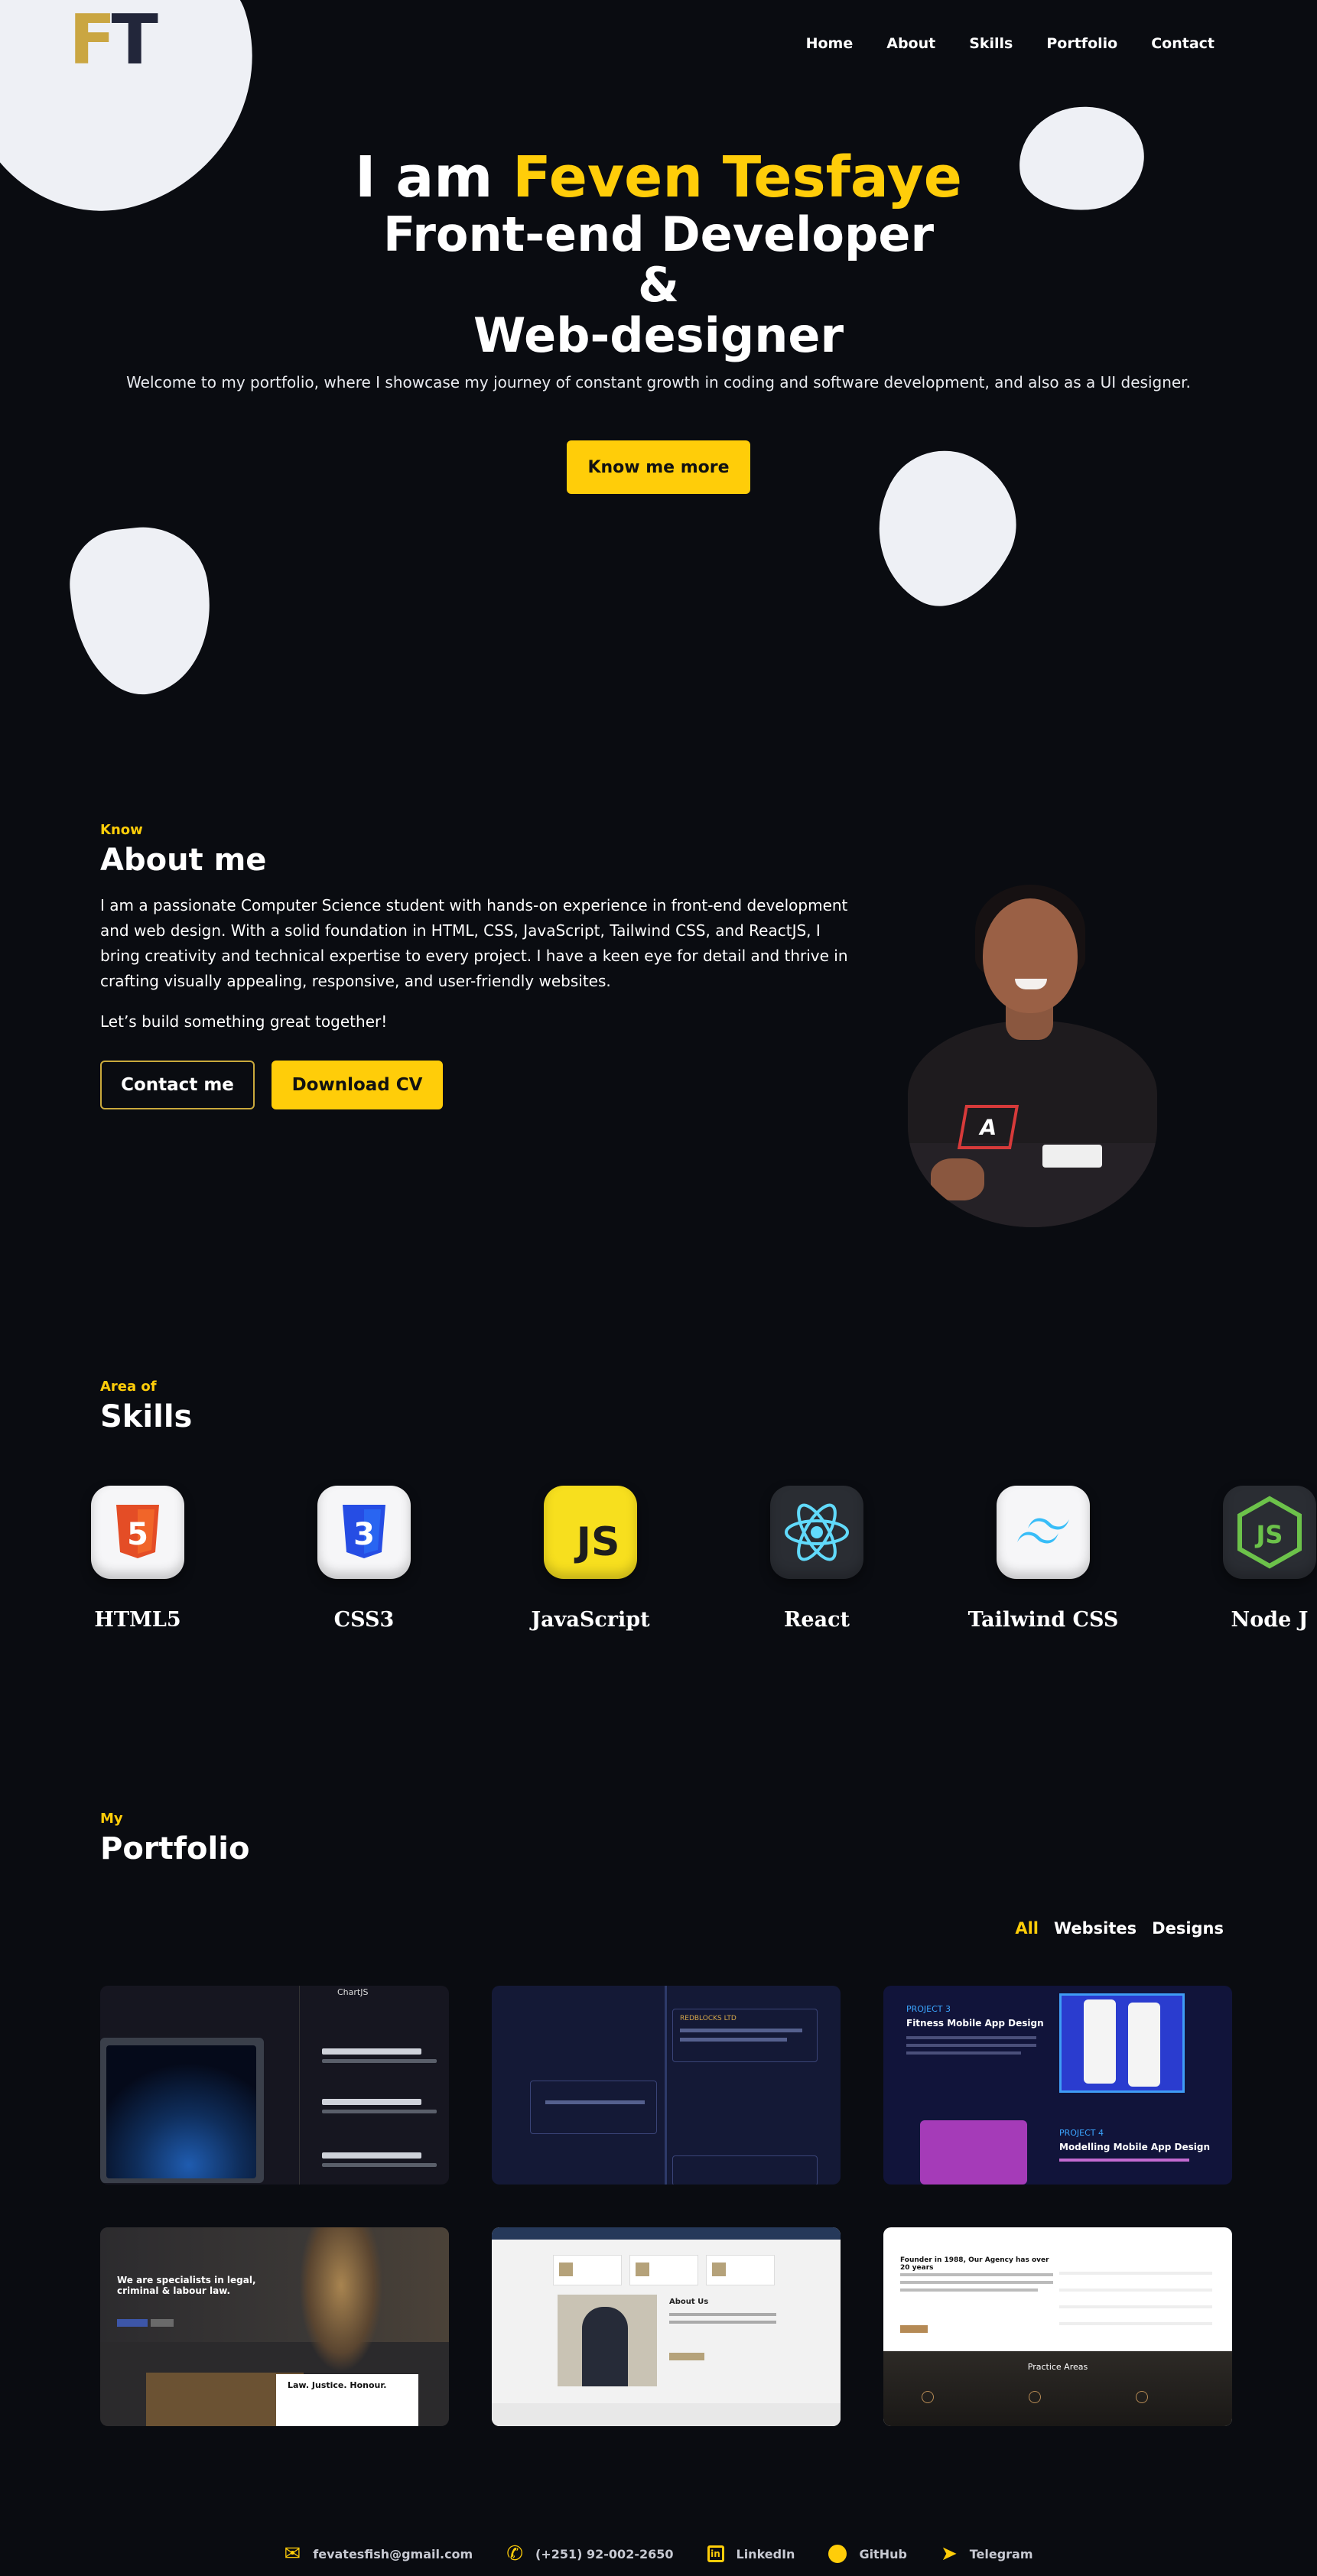 This screenshot has width=1317, height=2576. Describe the element at coordinates (184, 861) in the screenshot. I see `about-title: About me` at that location.